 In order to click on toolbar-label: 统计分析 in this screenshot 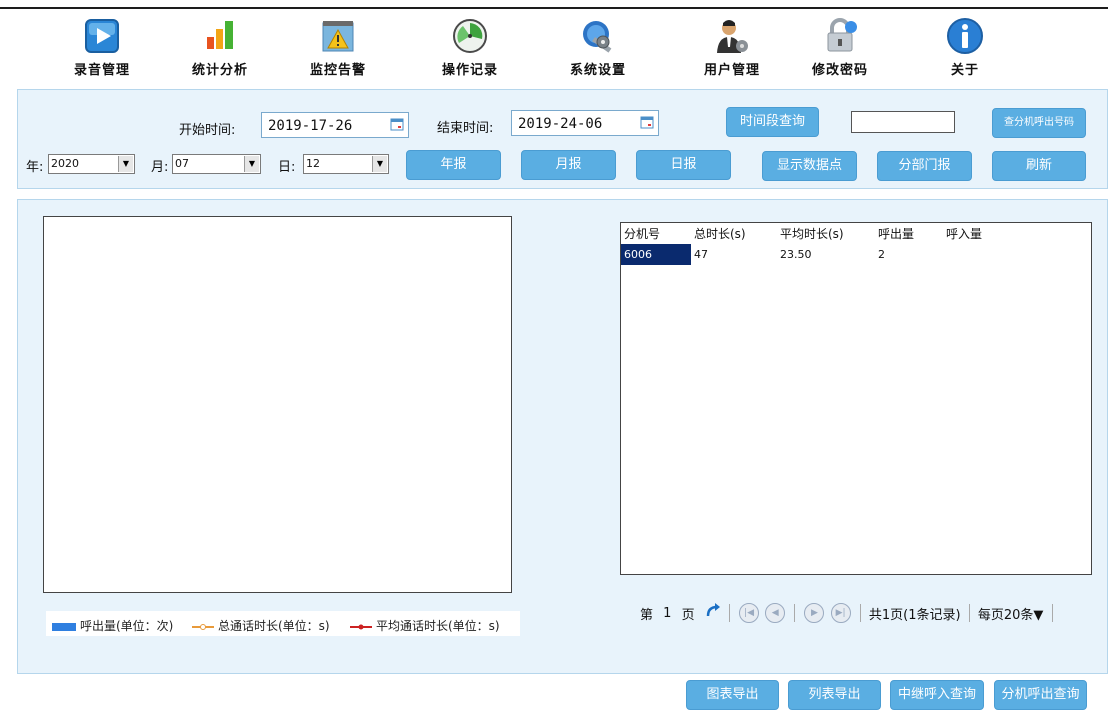, I will do `click(219, 70)`.